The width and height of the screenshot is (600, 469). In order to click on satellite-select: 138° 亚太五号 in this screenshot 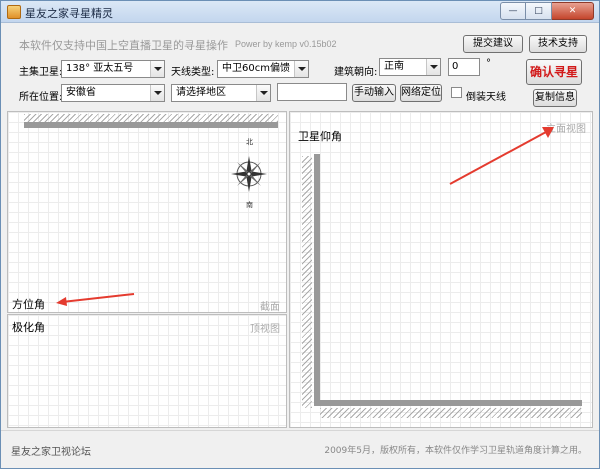, I will do `click(113, 69)`.